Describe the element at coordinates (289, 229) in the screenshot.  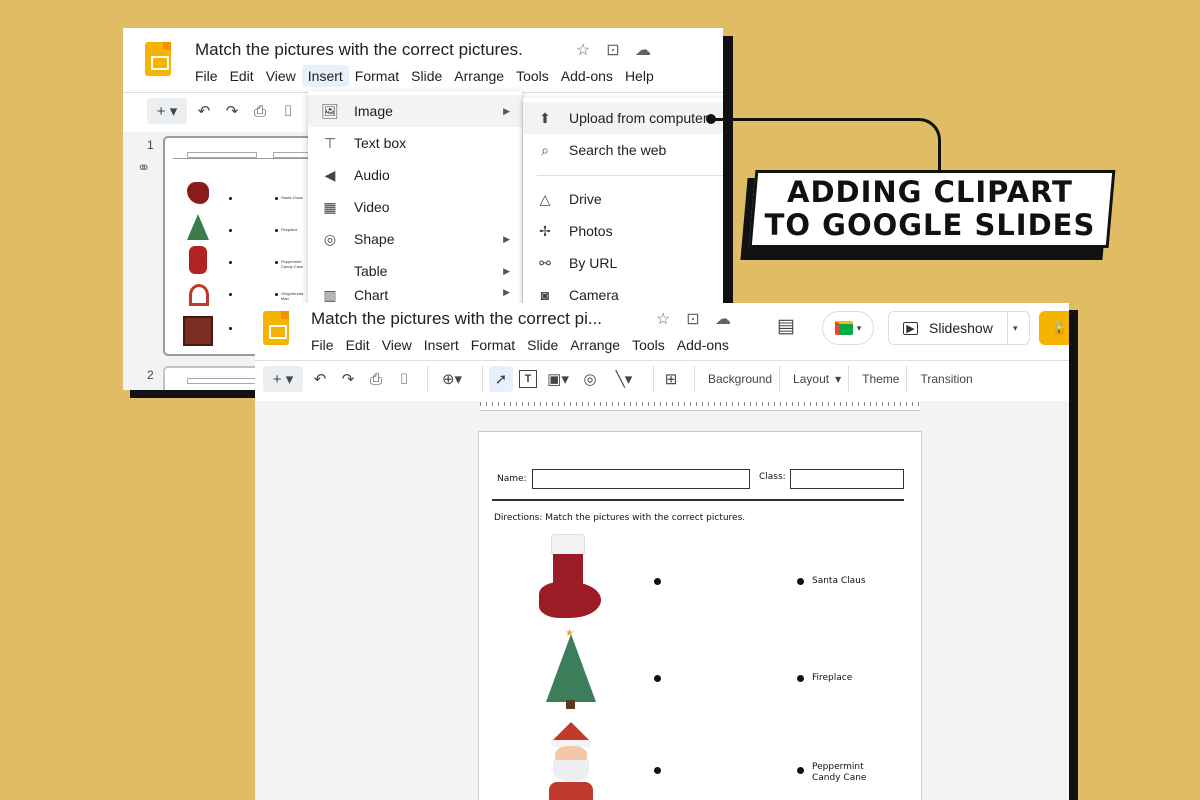
I see `mini-label: Fireplace` at that location.